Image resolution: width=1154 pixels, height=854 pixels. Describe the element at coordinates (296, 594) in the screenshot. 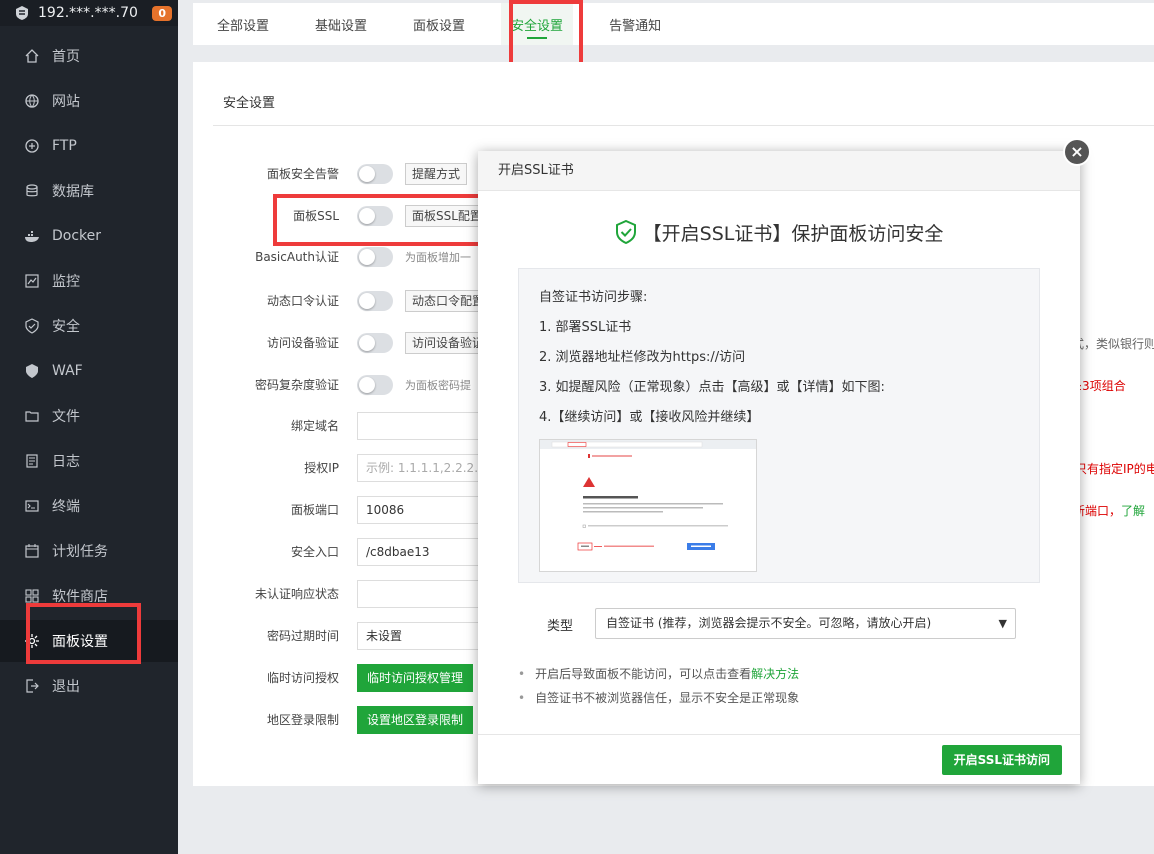

I see `label-unauth-response: 未认证响应状态` at that location.